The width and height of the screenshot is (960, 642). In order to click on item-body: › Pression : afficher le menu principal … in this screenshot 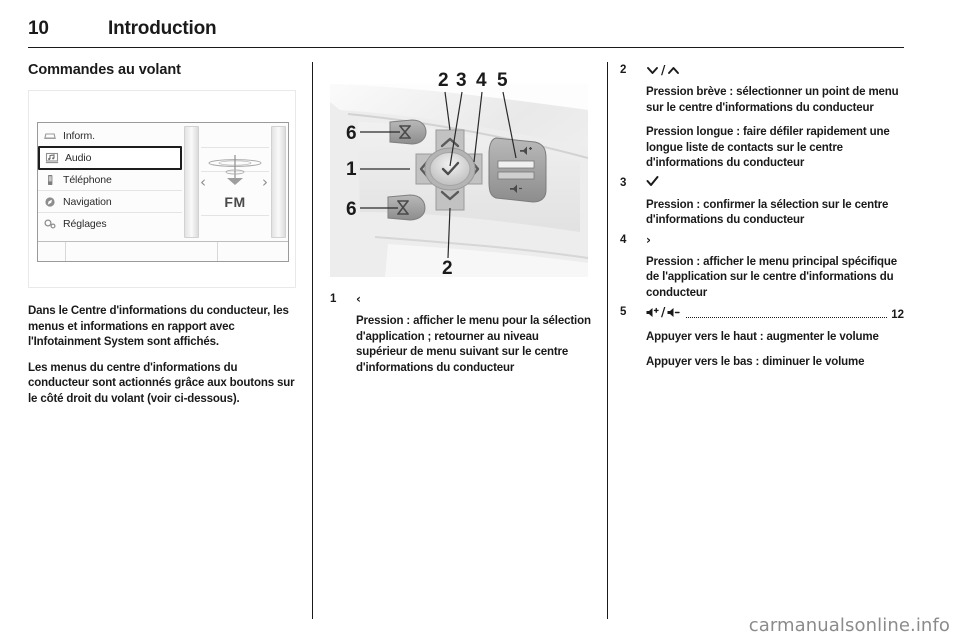, I will do `click(775, 267)`.